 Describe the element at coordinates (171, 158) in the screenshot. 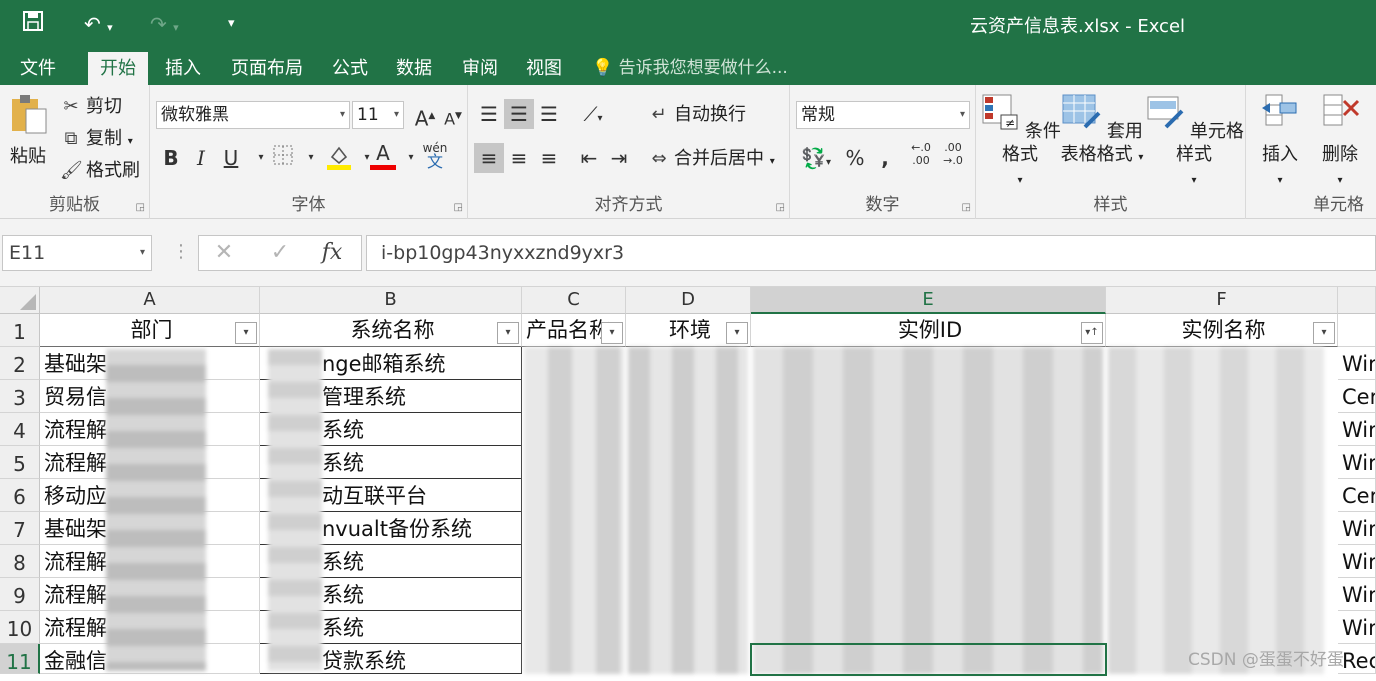

I see `bold-button: B` at that location.